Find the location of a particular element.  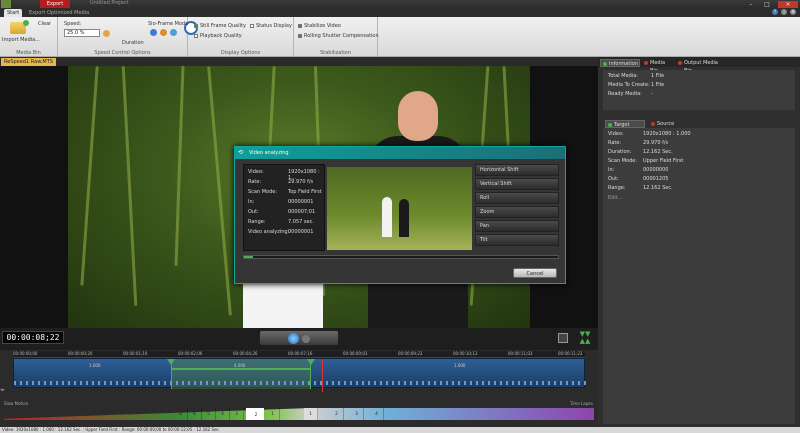

tab-target-media: Target Media is located at coordinates (625, 128).